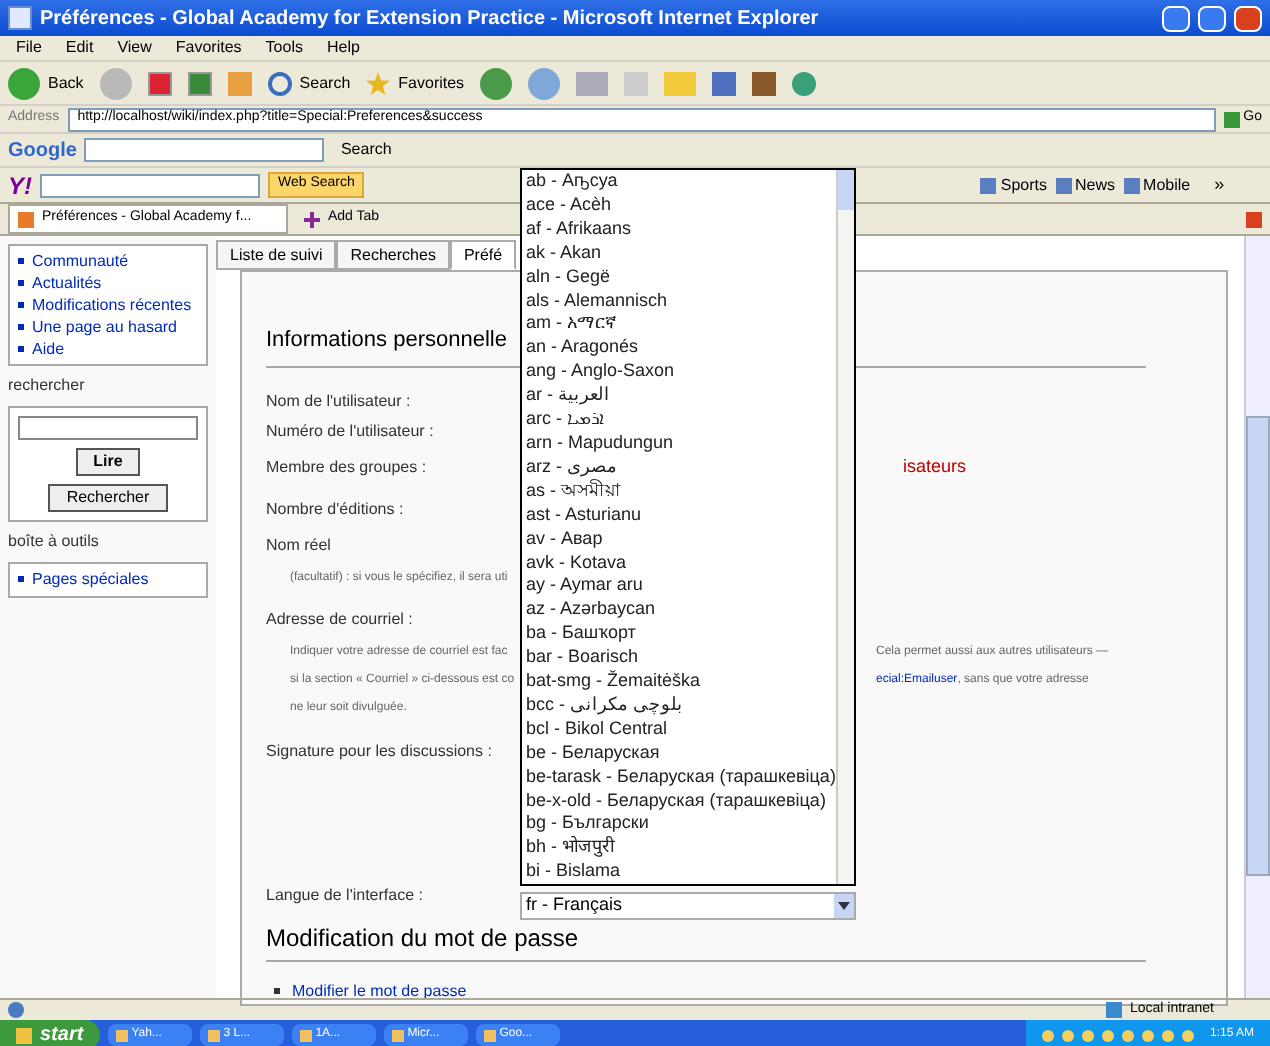 The image size is (1270, 1046). I want to click on ie-page-icon, so click(20, 18).